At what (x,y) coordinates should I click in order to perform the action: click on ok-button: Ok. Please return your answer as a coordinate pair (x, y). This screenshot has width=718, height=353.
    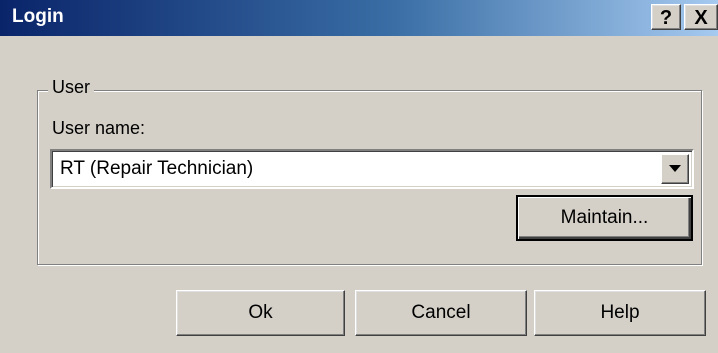
    Looking at the image, I should click on (260, 313).